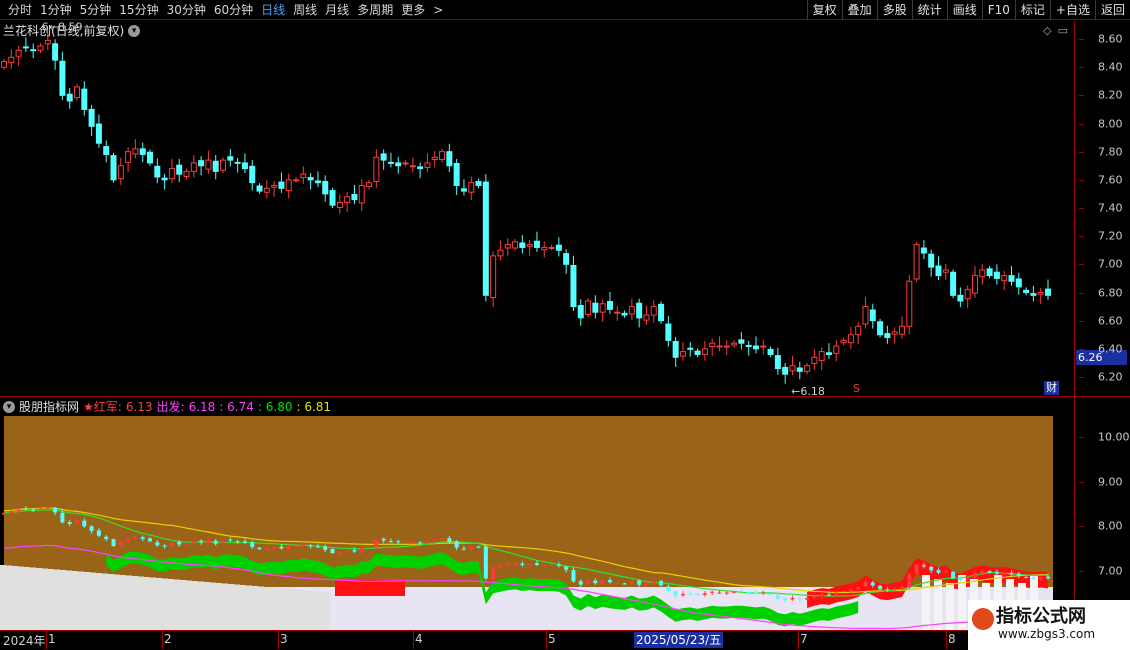 The image size is (1130, 650). Describe the element at coordinates (139, 406) in the screenshot. I see `indicator-red-value: 6.13` at that location.